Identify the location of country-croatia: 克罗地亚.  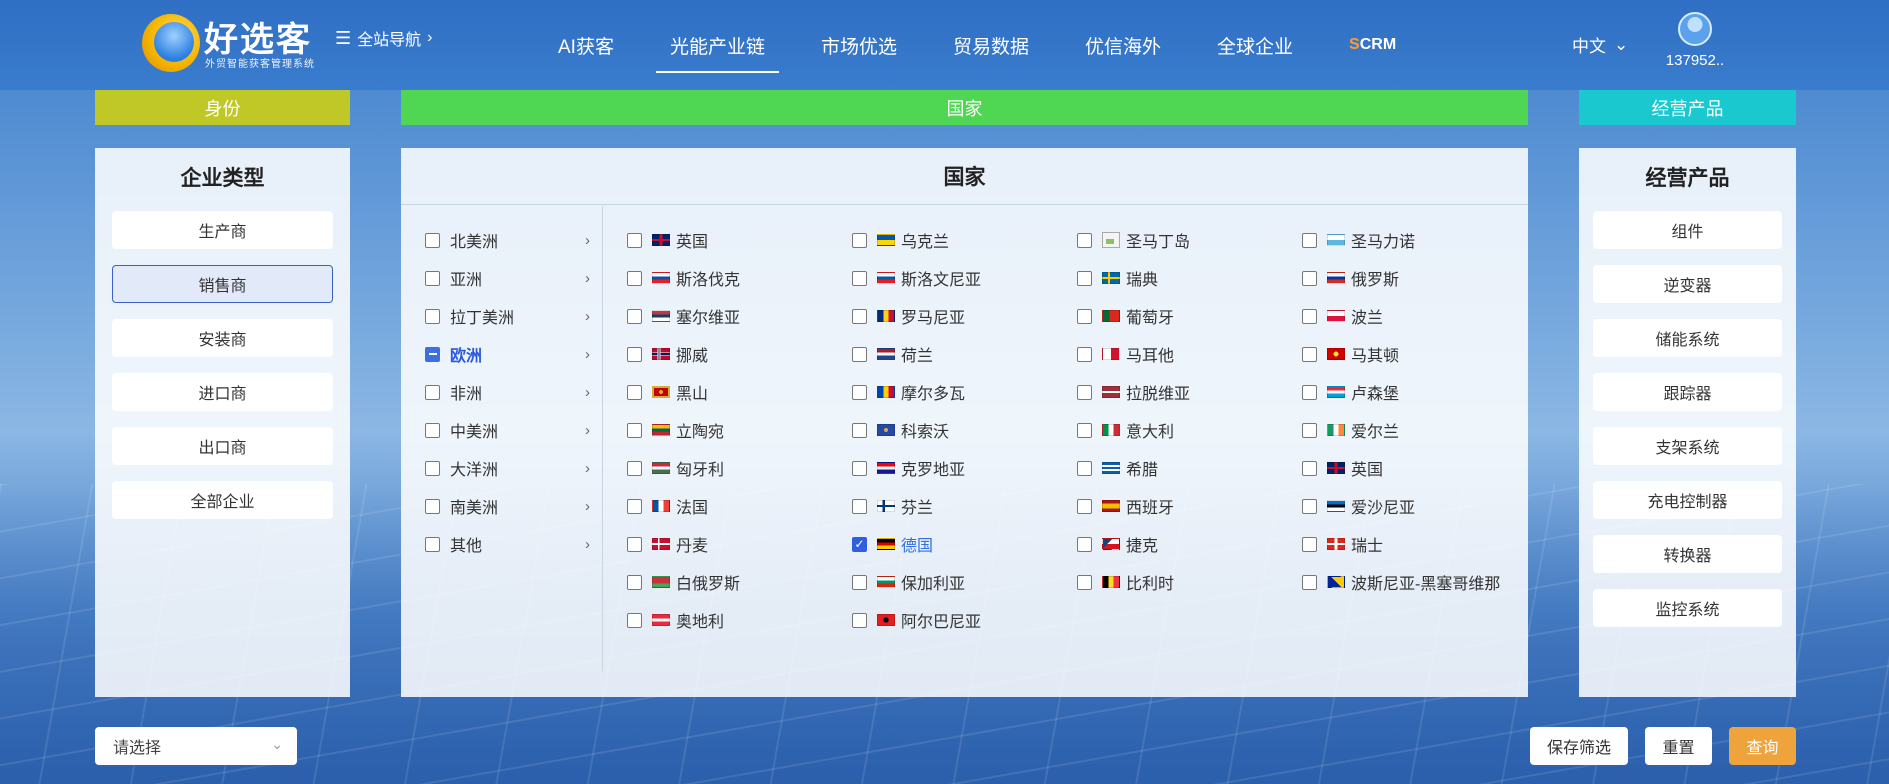
(908, 468).